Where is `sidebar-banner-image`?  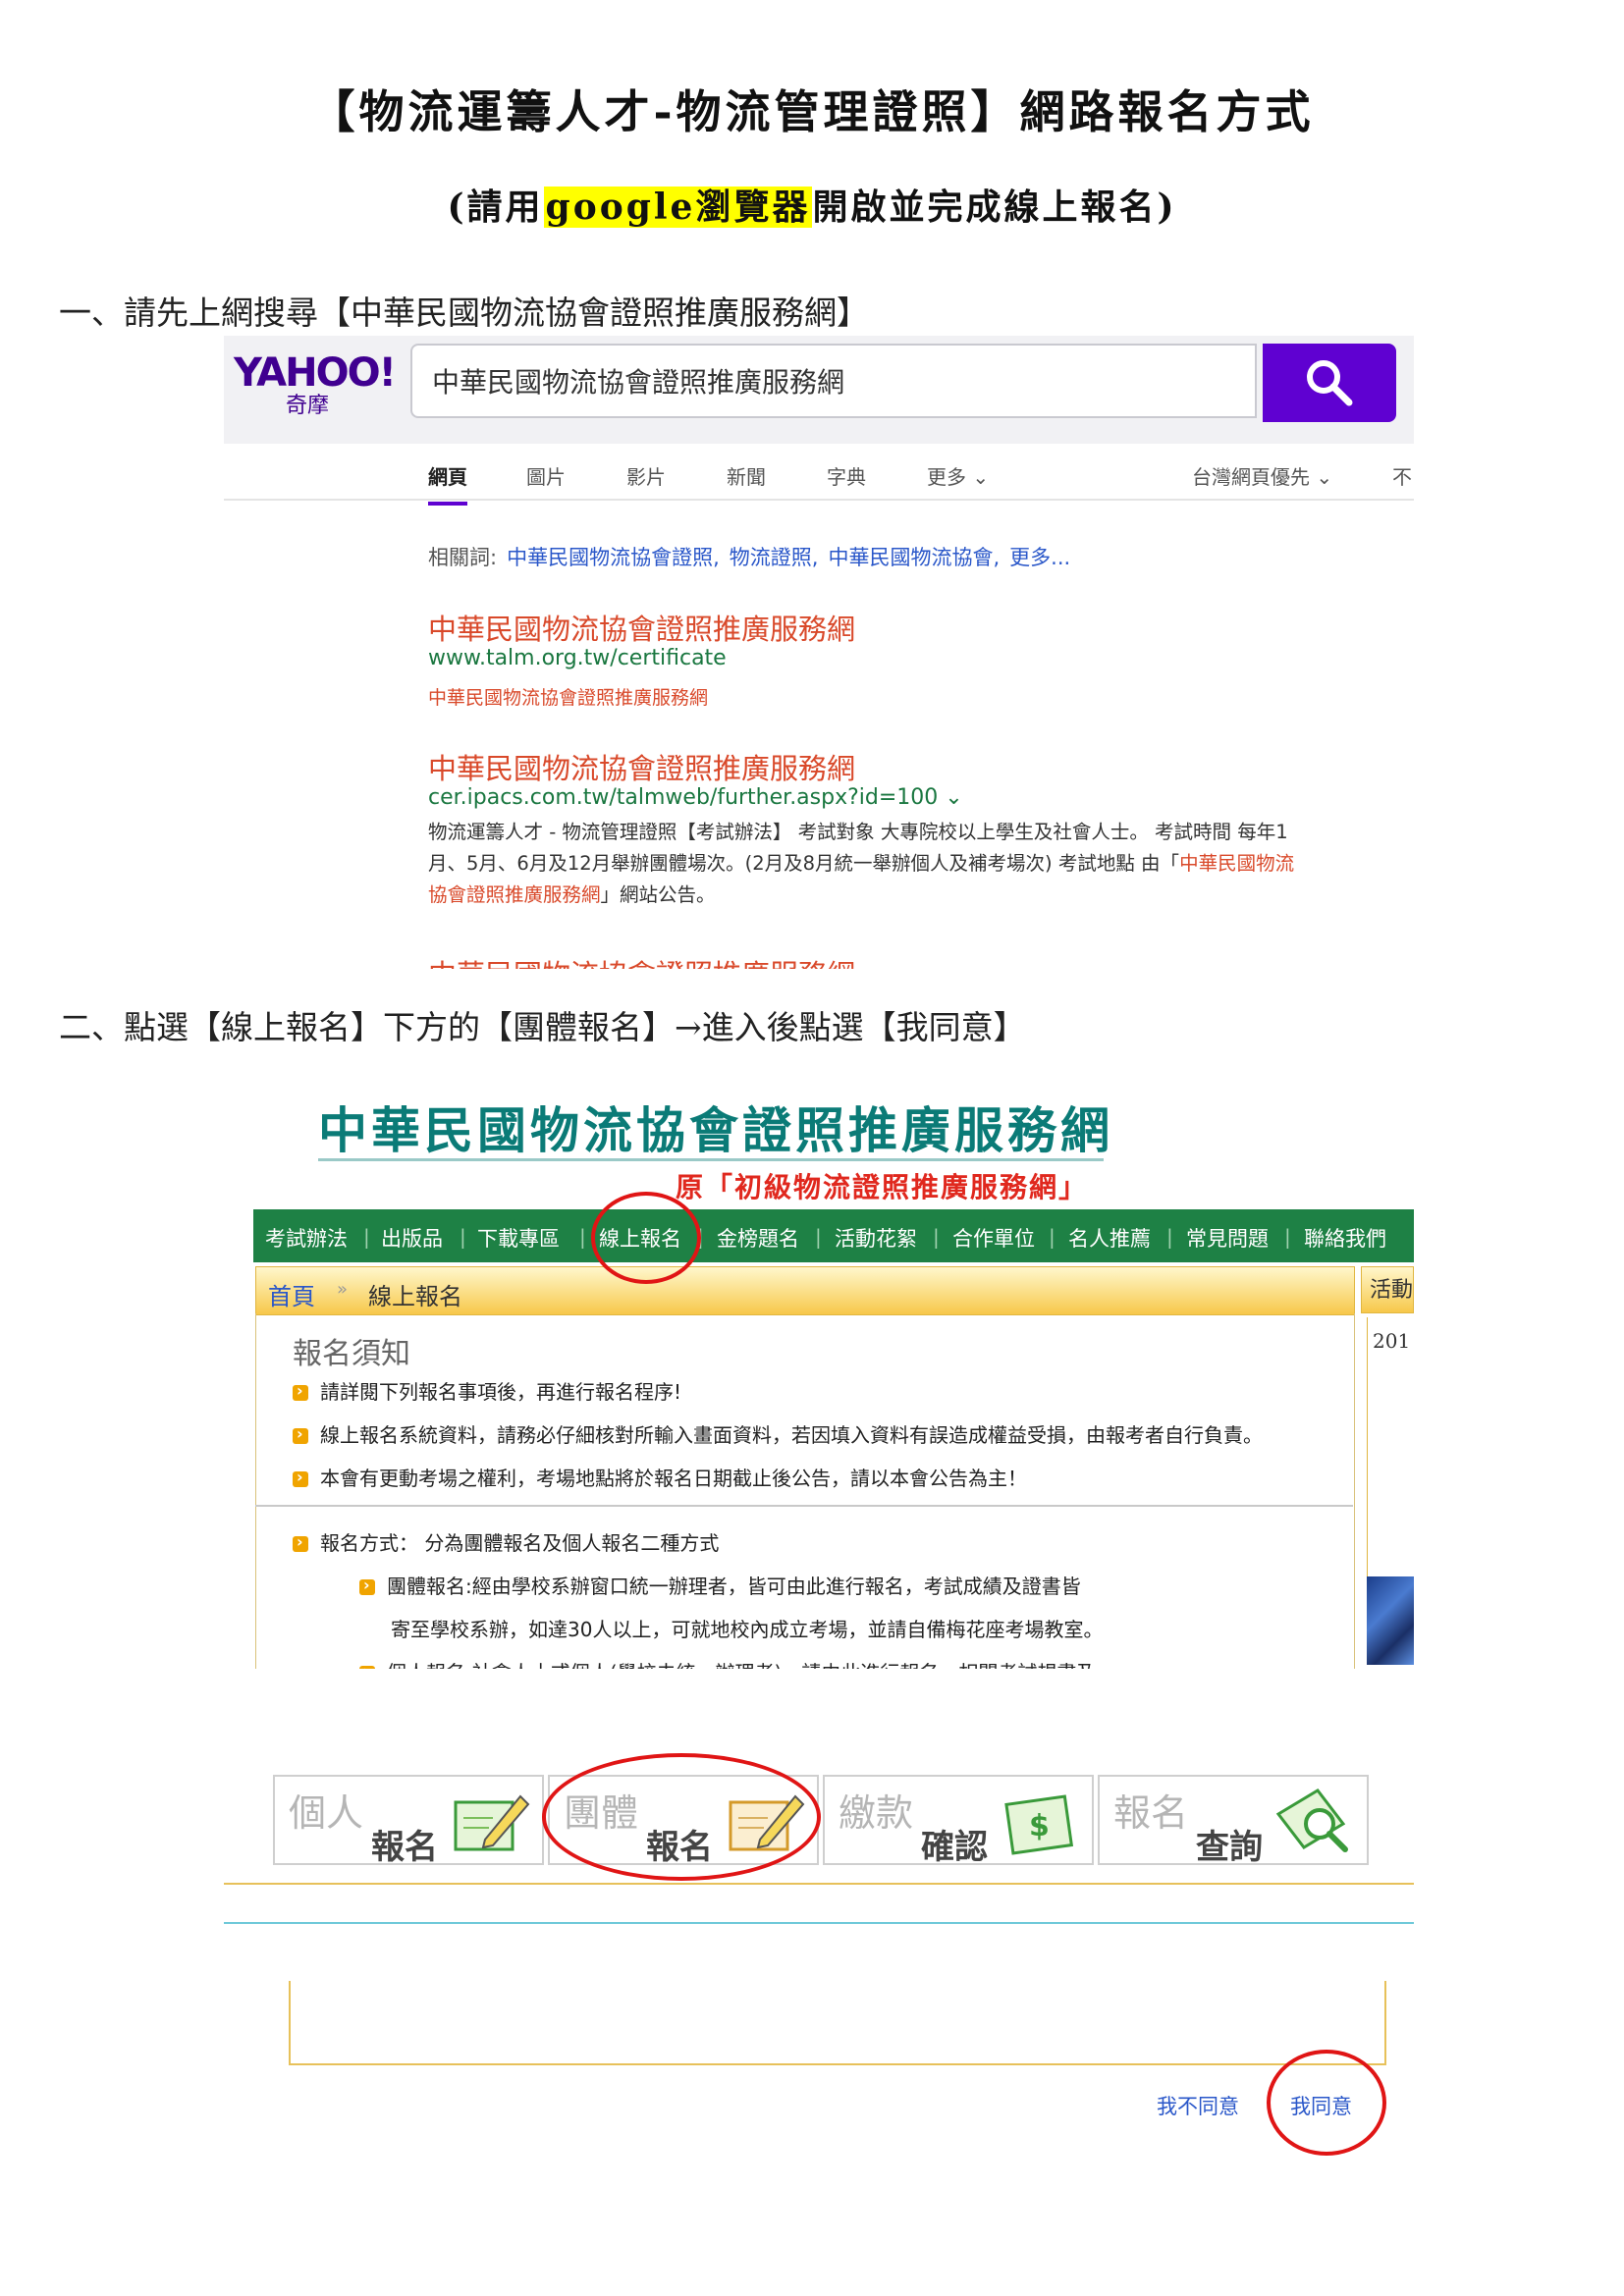 sidebar-banner-image is located at coordinates (1390, 1620).